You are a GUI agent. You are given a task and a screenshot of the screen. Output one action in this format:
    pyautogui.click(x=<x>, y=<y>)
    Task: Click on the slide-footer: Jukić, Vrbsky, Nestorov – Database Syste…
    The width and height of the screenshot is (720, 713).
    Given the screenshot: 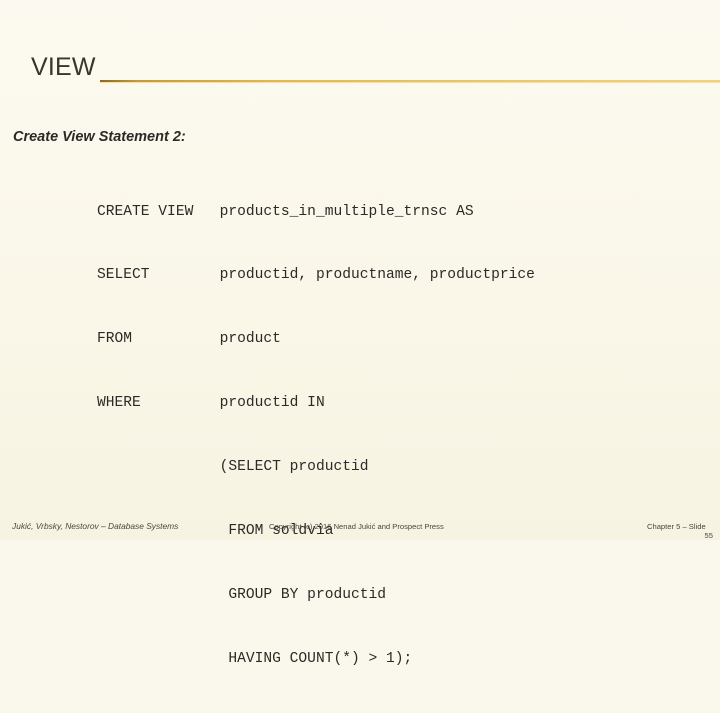 What is the action you would take?
    pyautogui.click(x=360, y=530)
    